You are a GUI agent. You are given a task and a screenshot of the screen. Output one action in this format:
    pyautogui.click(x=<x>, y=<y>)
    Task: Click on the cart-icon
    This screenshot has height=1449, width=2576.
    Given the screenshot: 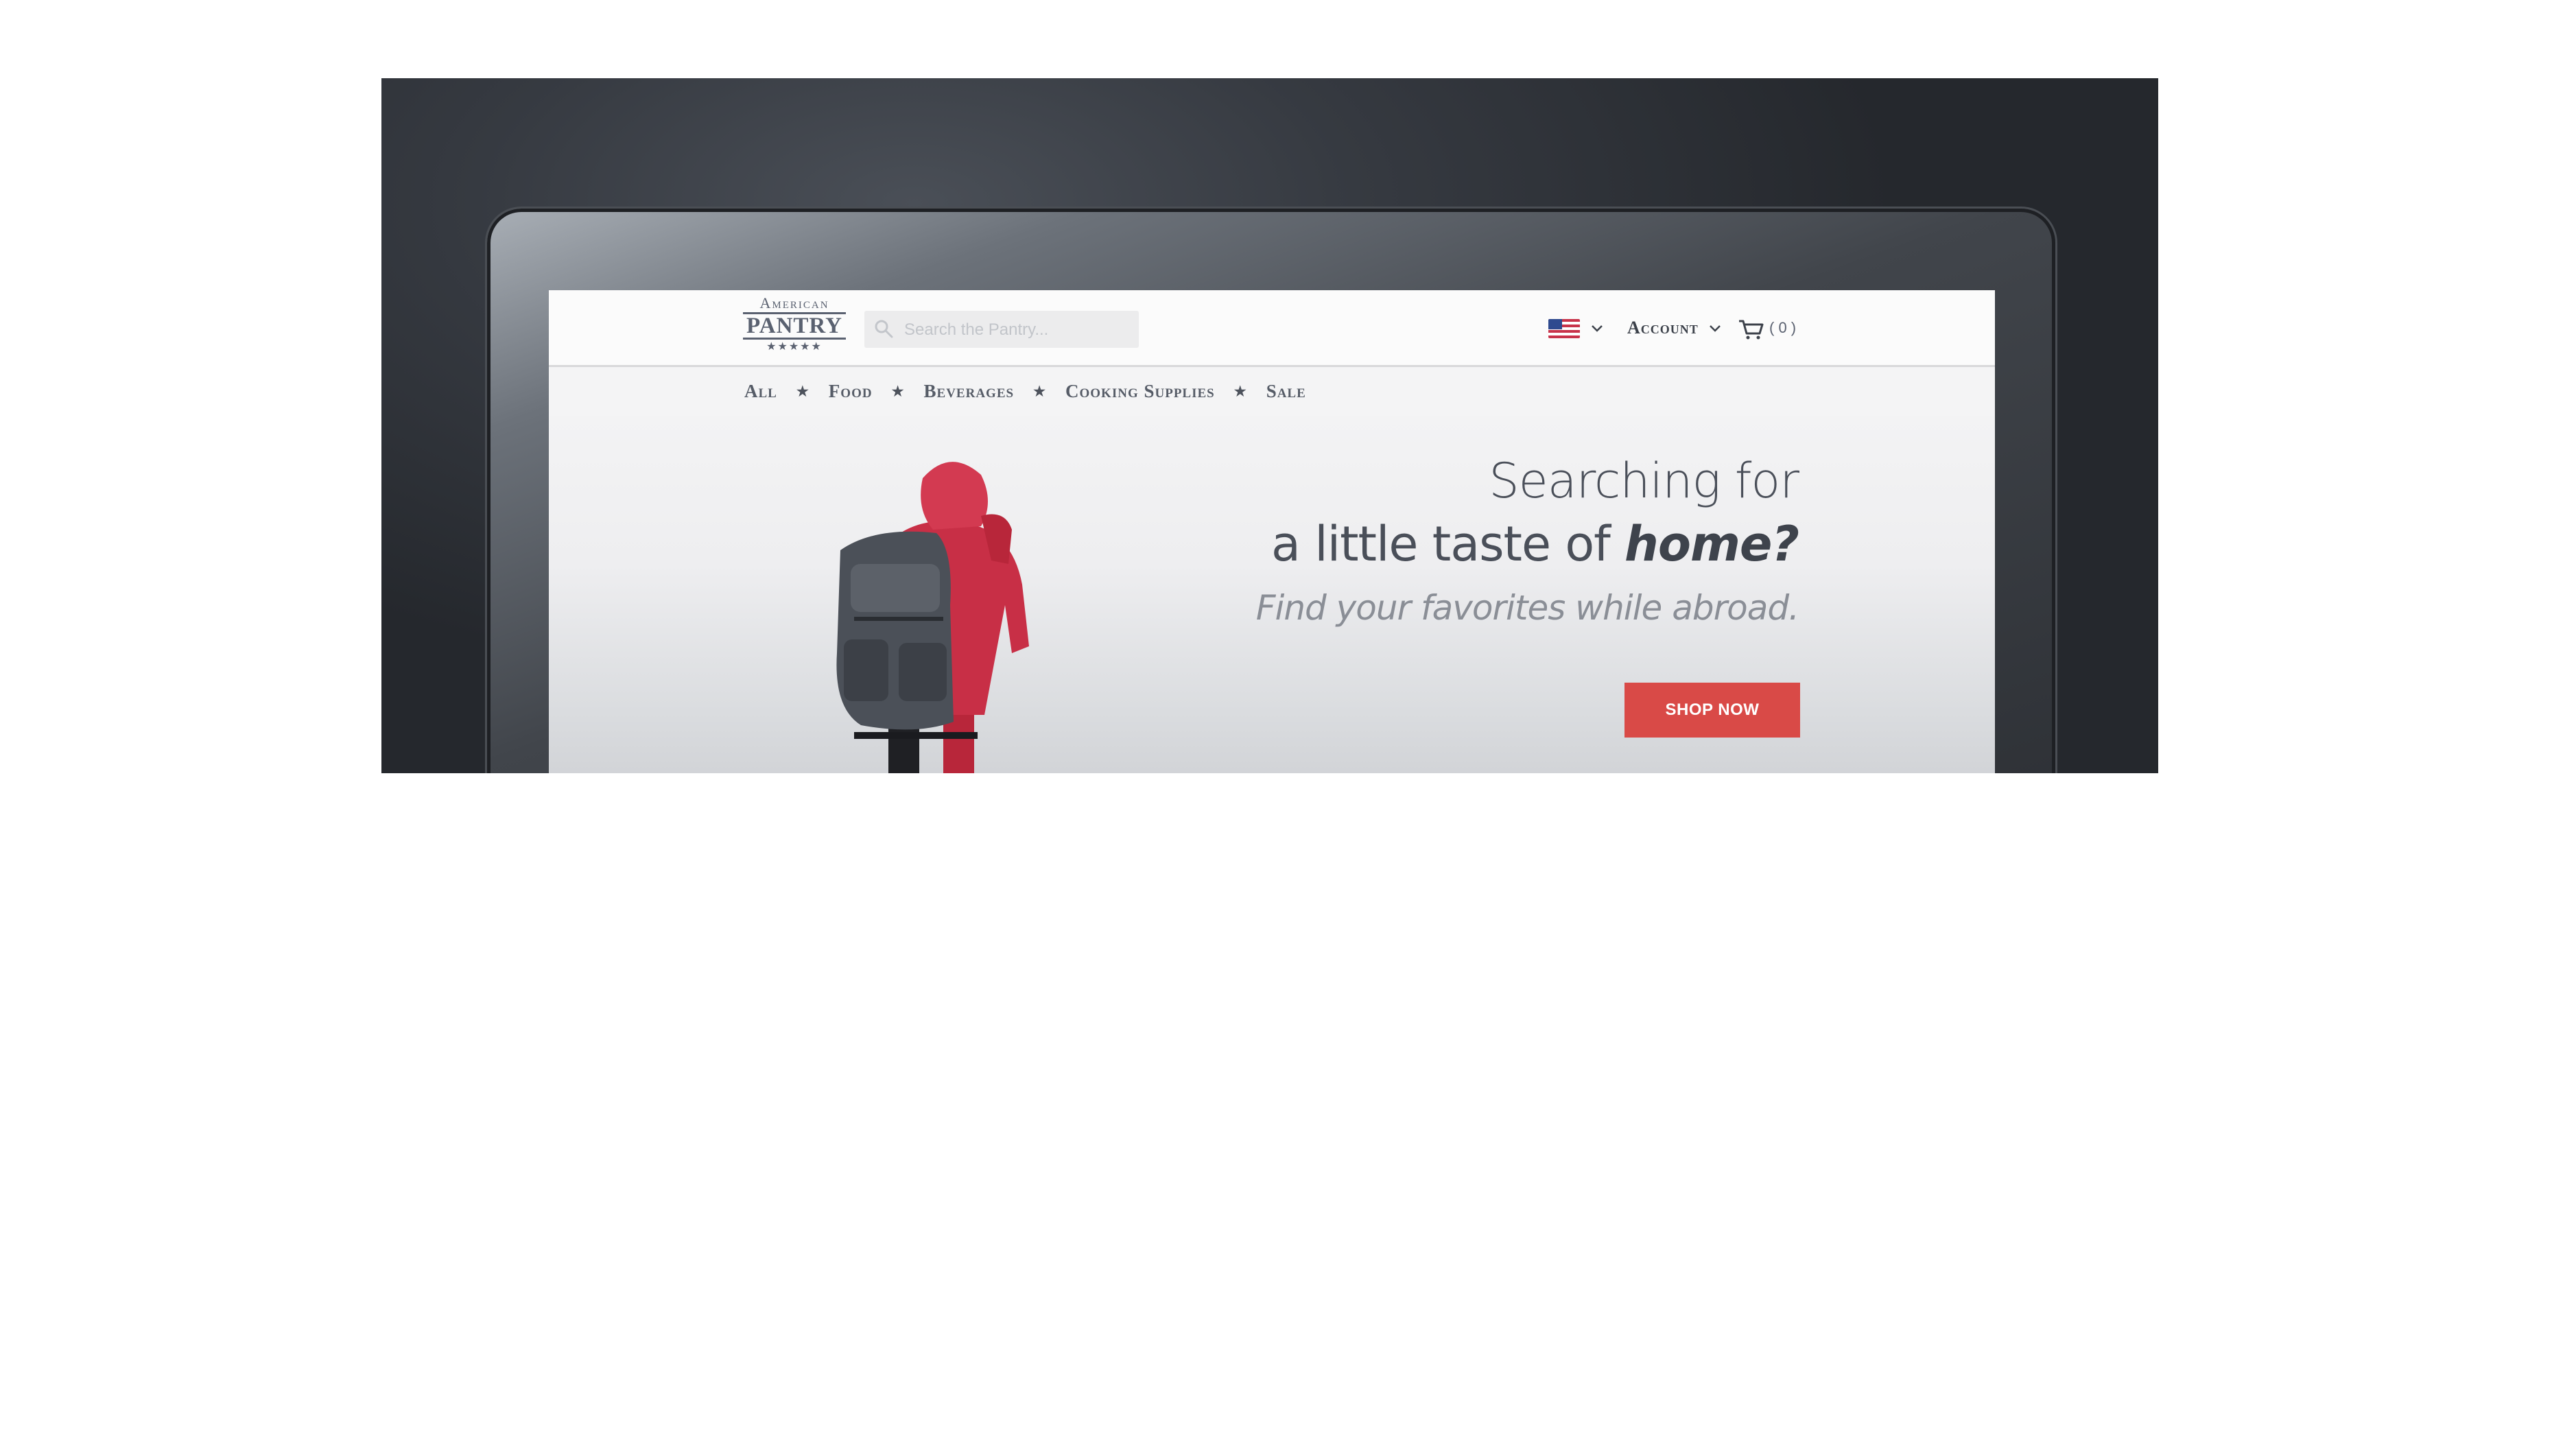 What is the action you would take?
    pyautogui.click(x=1751, y=330)
    